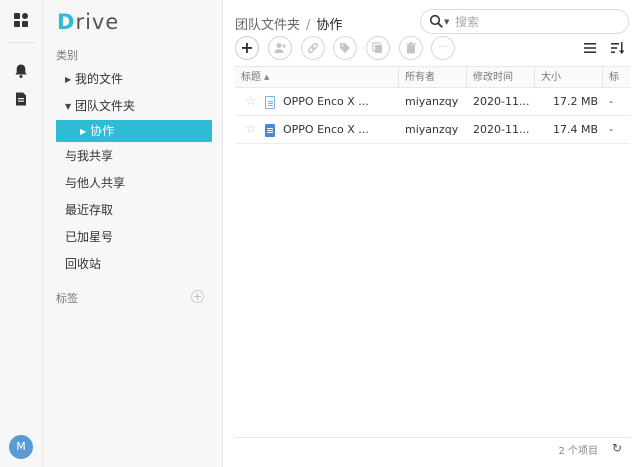 The width and height of the screenshot is (640, 467). What do you see at coordinates (537, 22) in the screenshot?
I see `search-input` at bounding box center [537, 22].